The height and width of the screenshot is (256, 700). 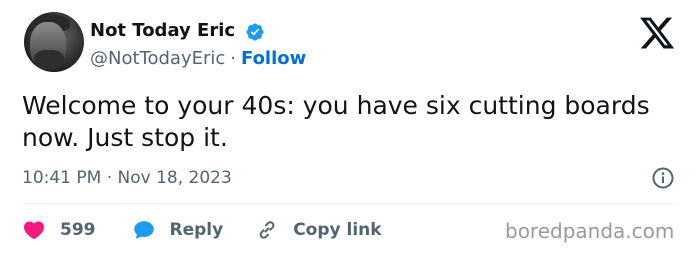 I want to click on reply-button: Reply, so click(x=178, y=230).